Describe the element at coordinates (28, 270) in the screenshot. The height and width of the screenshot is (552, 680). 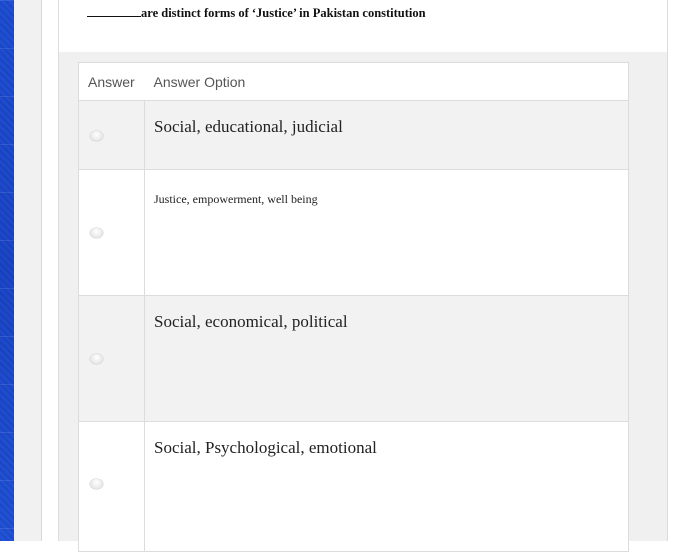
I see `left-gutter` at that location.